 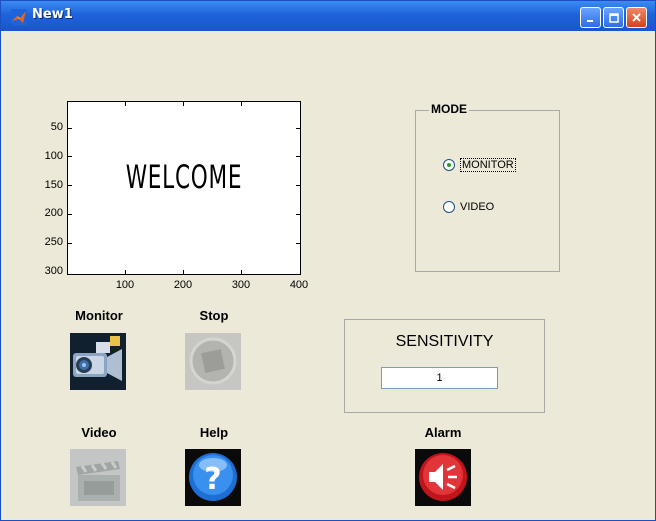 I want to click on monitor-button, so click(x=98, y=361).